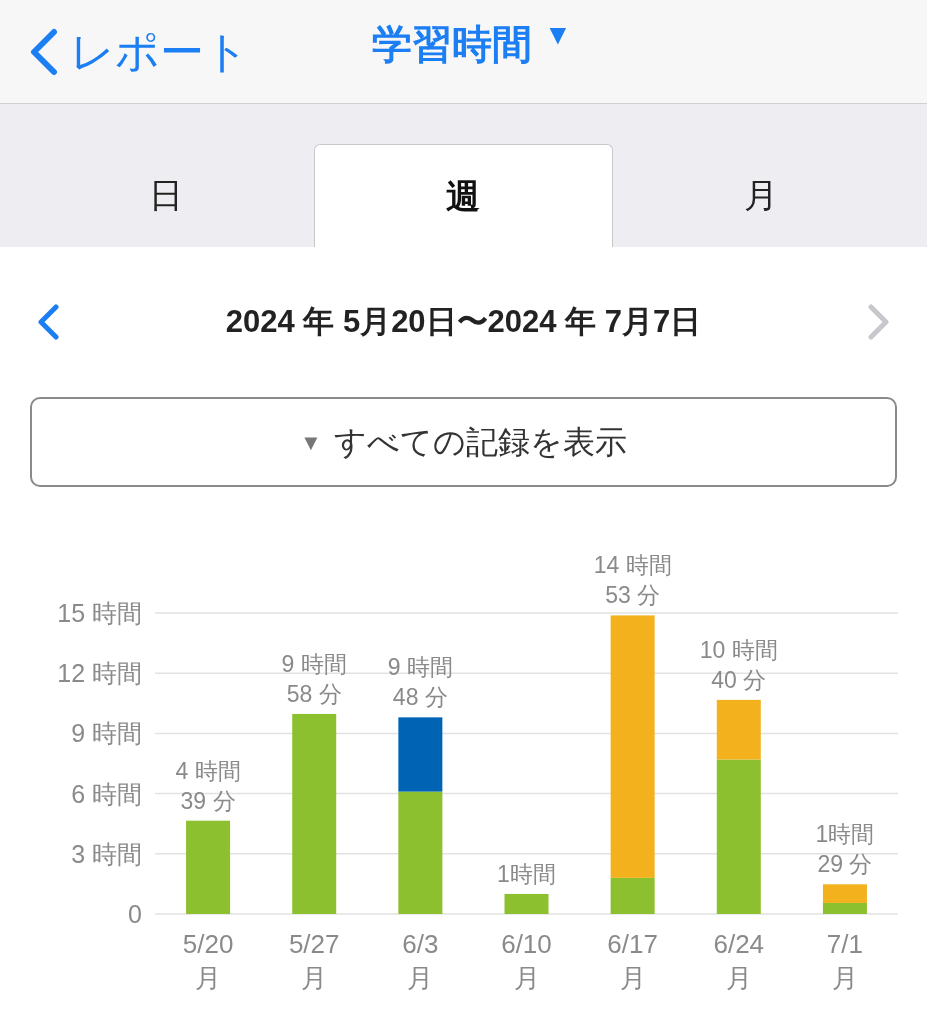  What do you see at coordinates (208, 785) in the screenshot?
I see `value-label: 4 時間 39 分` at bounding box center [208, 785].